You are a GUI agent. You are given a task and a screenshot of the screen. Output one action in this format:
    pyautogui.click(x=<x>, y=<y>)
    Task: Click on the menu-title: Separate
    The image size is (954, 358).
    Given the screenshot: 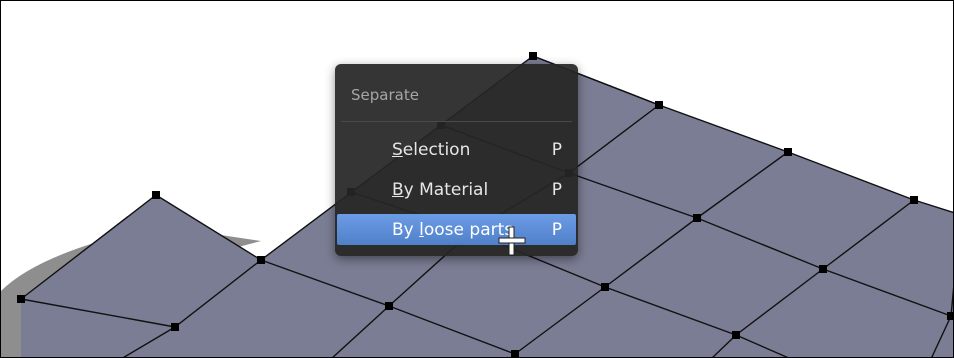 What is the action you would take?
    pyautogui.click(x=385, y=95)
    